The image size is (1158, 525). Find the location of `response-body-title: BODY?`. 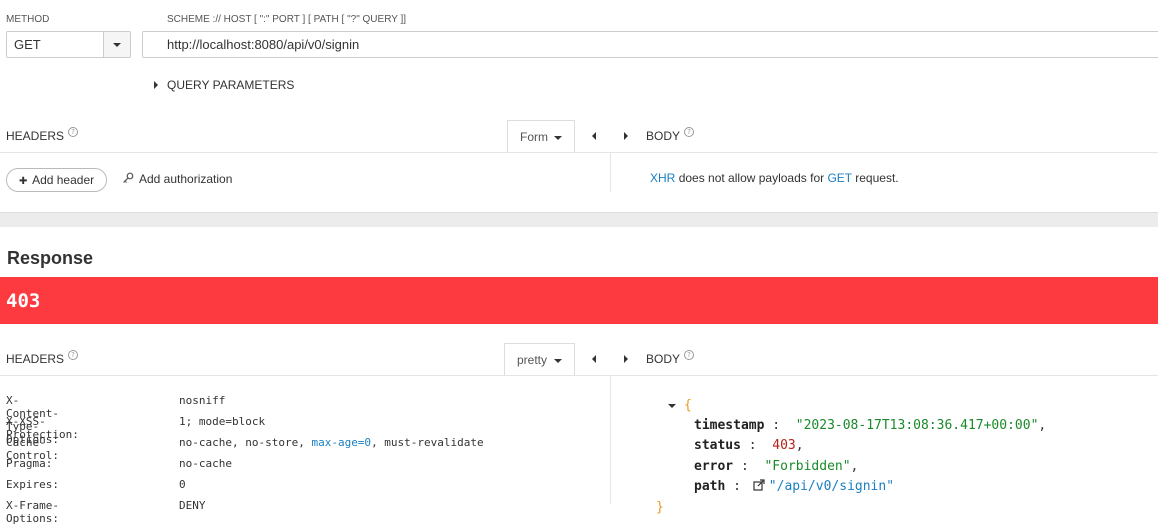

response-body-title: BODY? is located at coordinates (670, 358).